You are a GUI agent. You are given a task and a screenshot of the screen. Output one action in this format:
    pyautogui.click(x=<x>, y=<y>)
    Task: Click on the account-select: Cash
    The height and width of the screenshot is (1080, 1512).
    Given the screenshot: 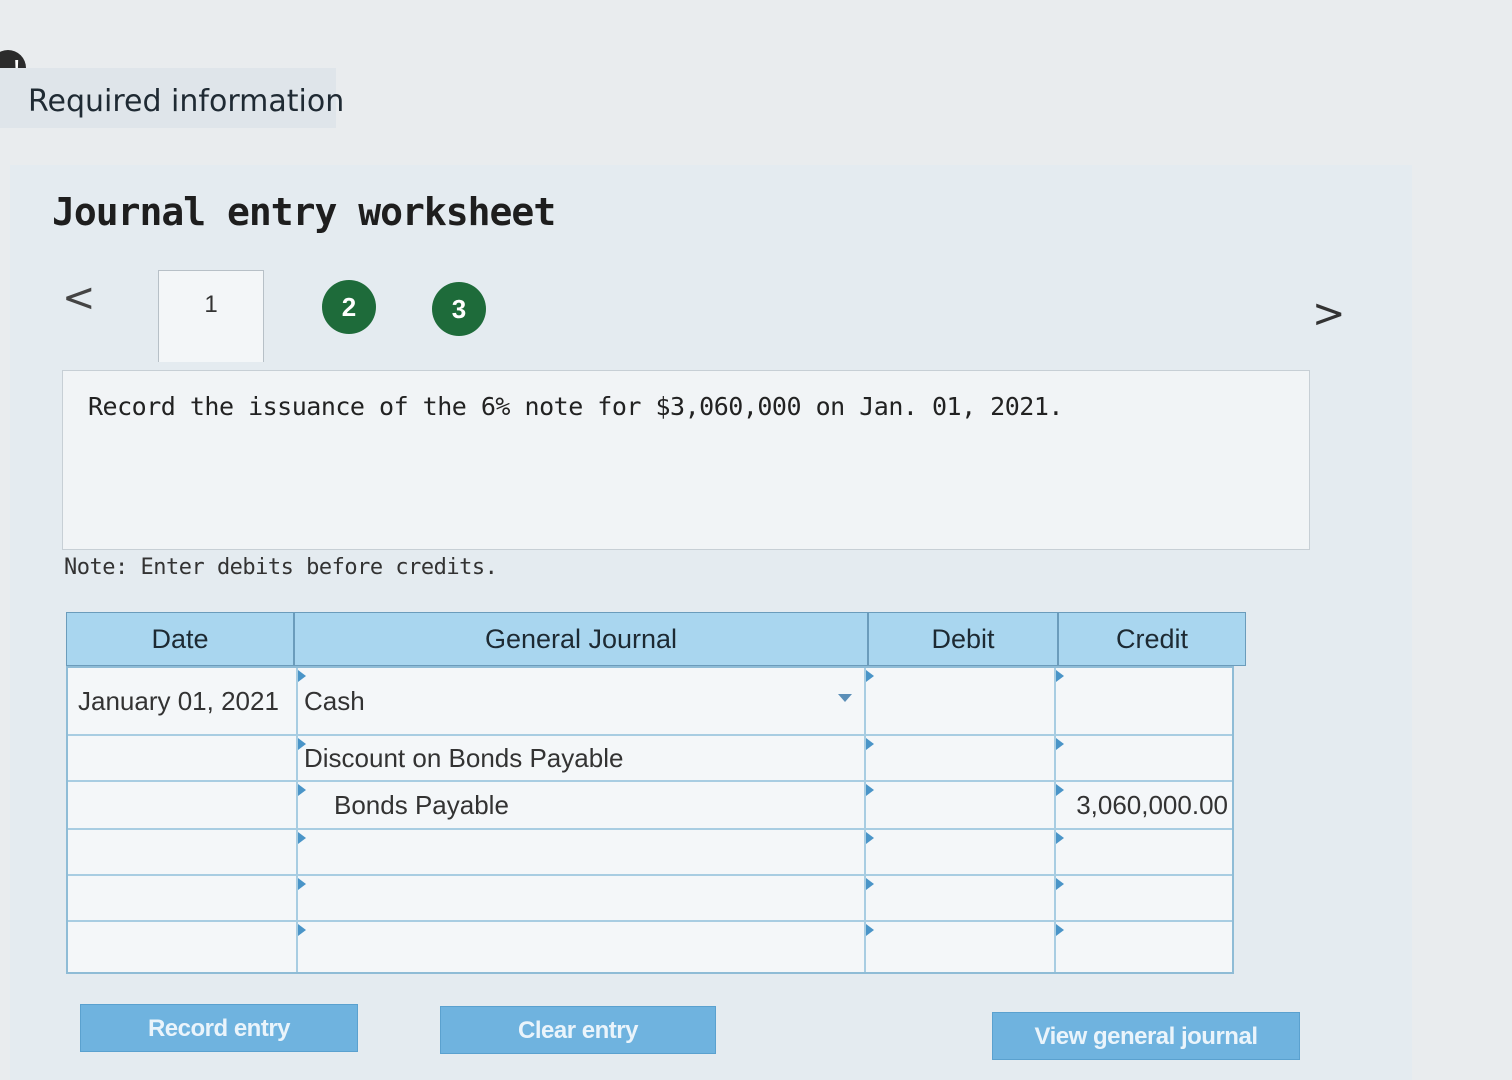 What is the action you would take?
    pyautogui.click(x=582, y=701)
    